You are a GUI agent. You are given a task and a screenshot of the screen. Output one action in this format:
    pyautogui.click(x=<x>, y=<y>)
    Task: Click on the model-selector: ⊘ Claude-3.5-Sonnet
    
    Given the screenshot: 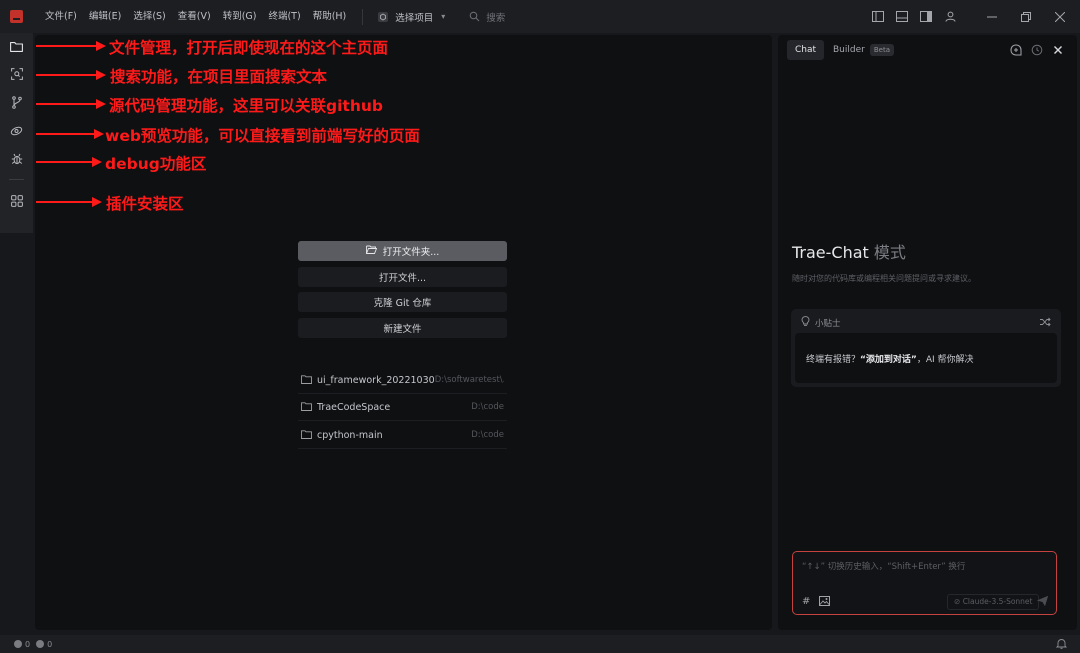 What is the action you would take?
    pyautogui.click(x=993, y=602)
    